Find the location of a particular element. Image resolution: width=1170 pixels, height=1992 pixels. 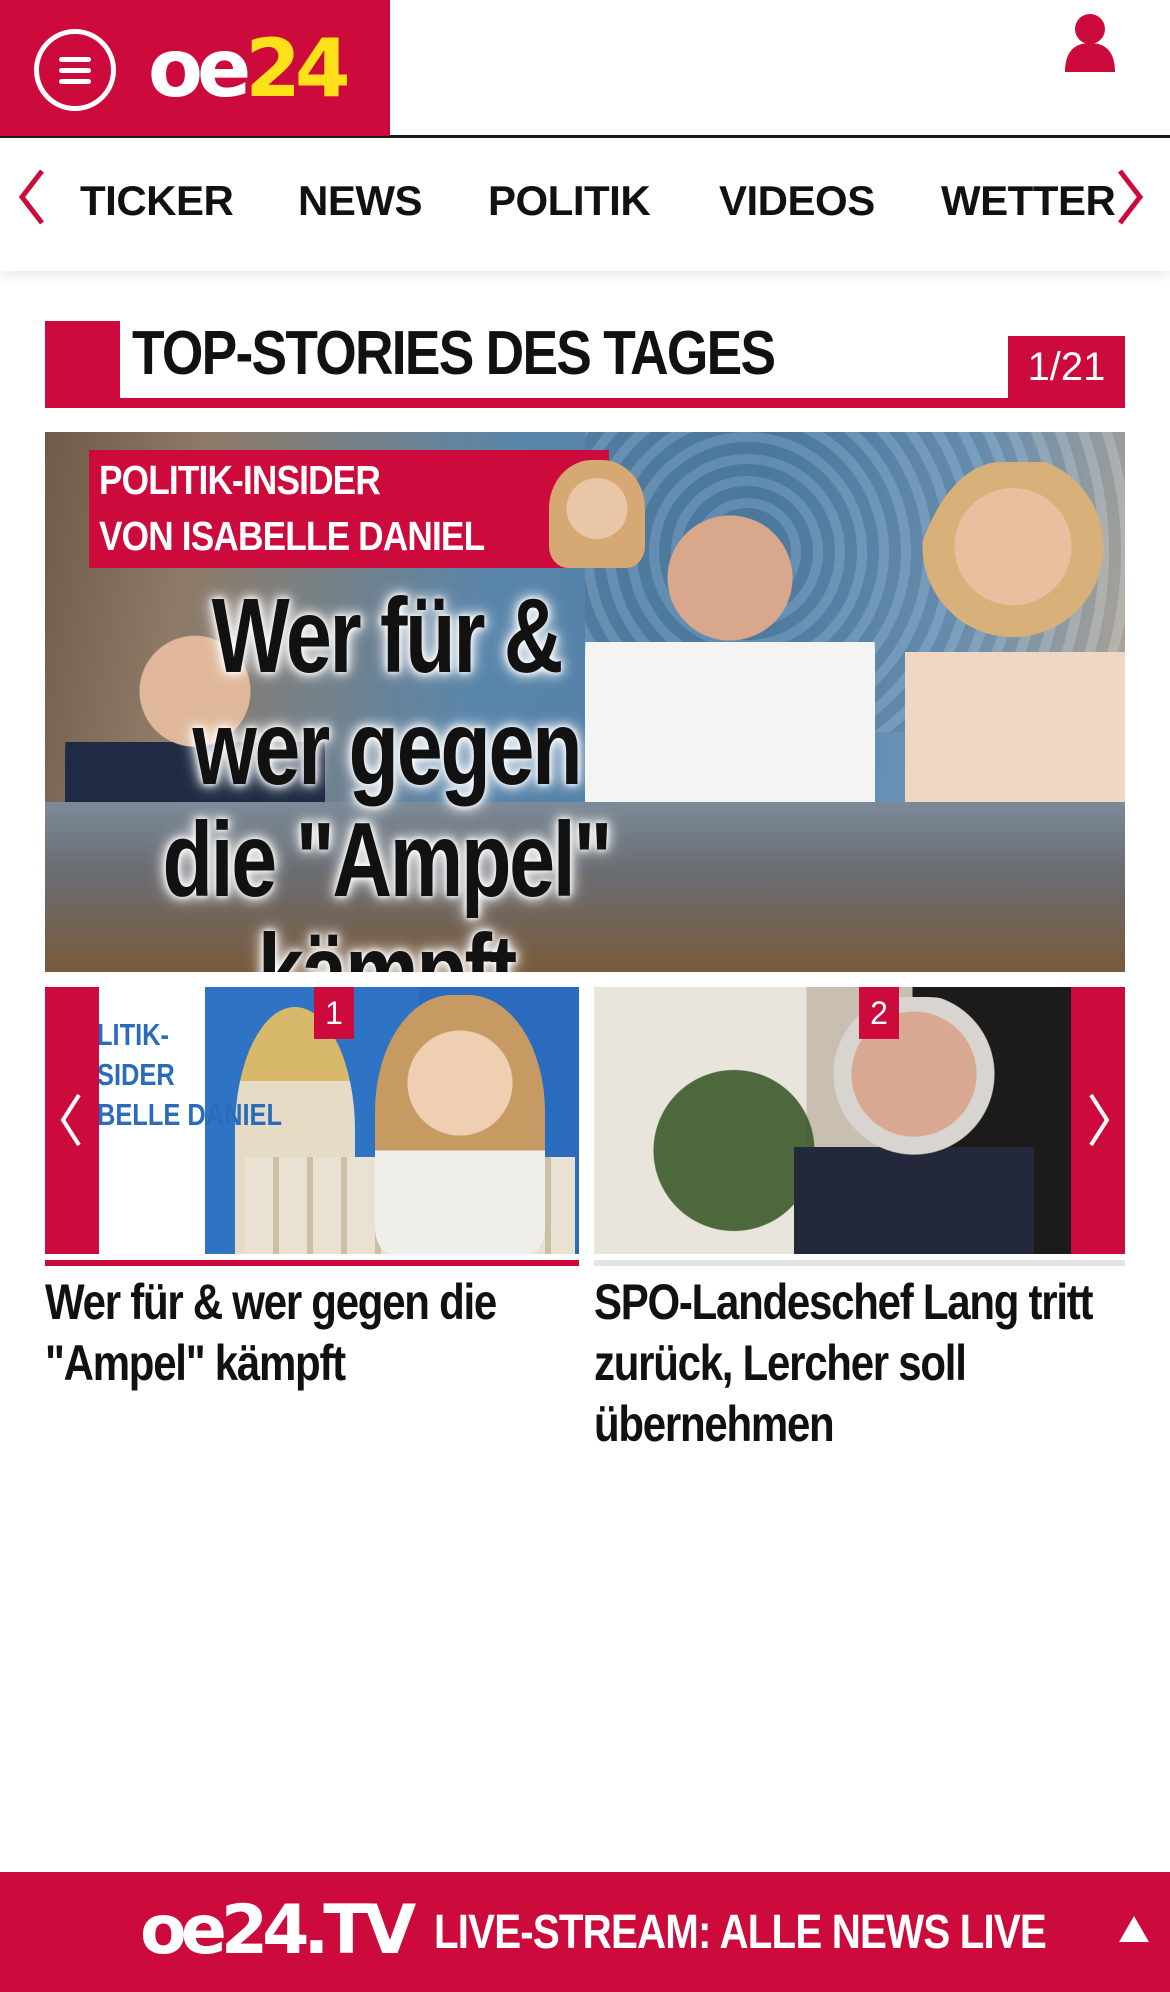

oe24-tv-logo: oe24.TV is located at coordinates (278, 1930).